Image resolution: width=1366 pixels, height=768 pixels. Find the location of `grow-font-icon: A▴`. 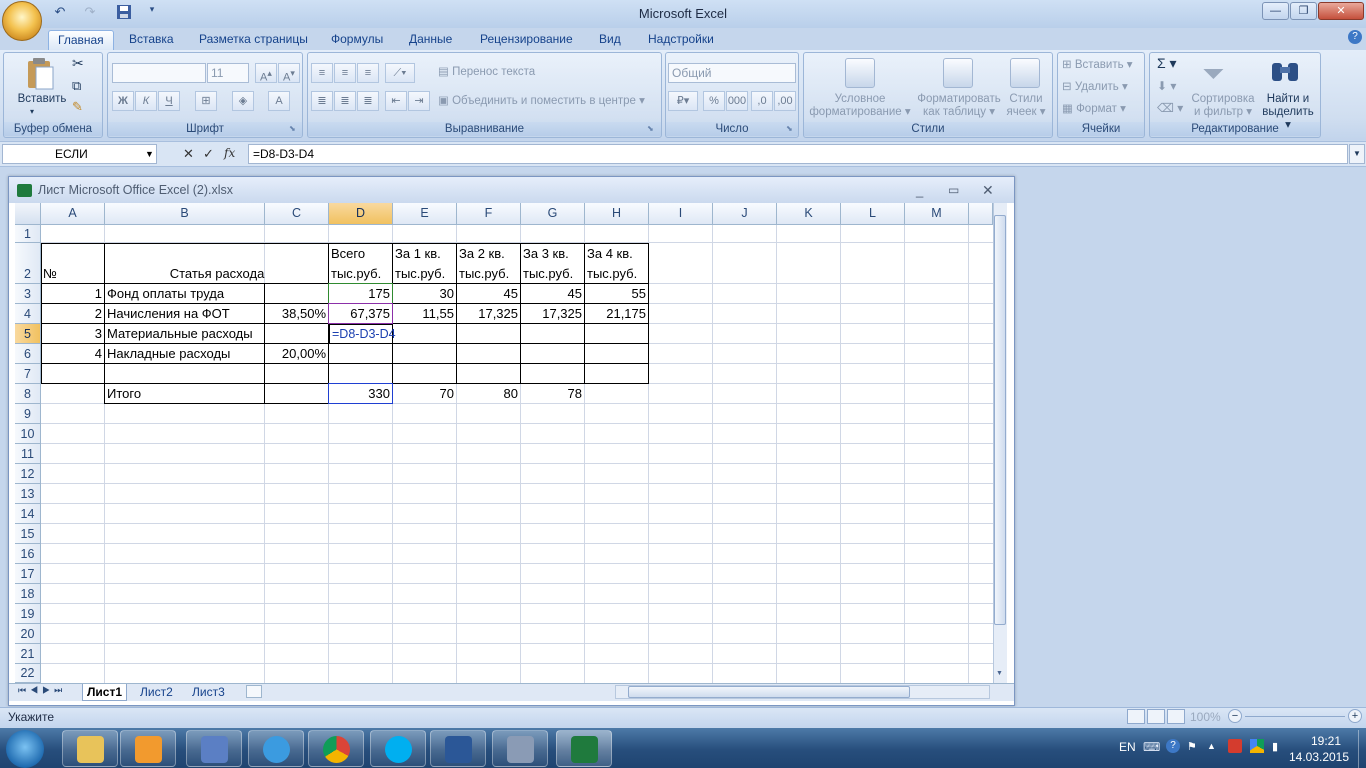

grow-font-icon: A▴ is located at coordinates (266, 73).